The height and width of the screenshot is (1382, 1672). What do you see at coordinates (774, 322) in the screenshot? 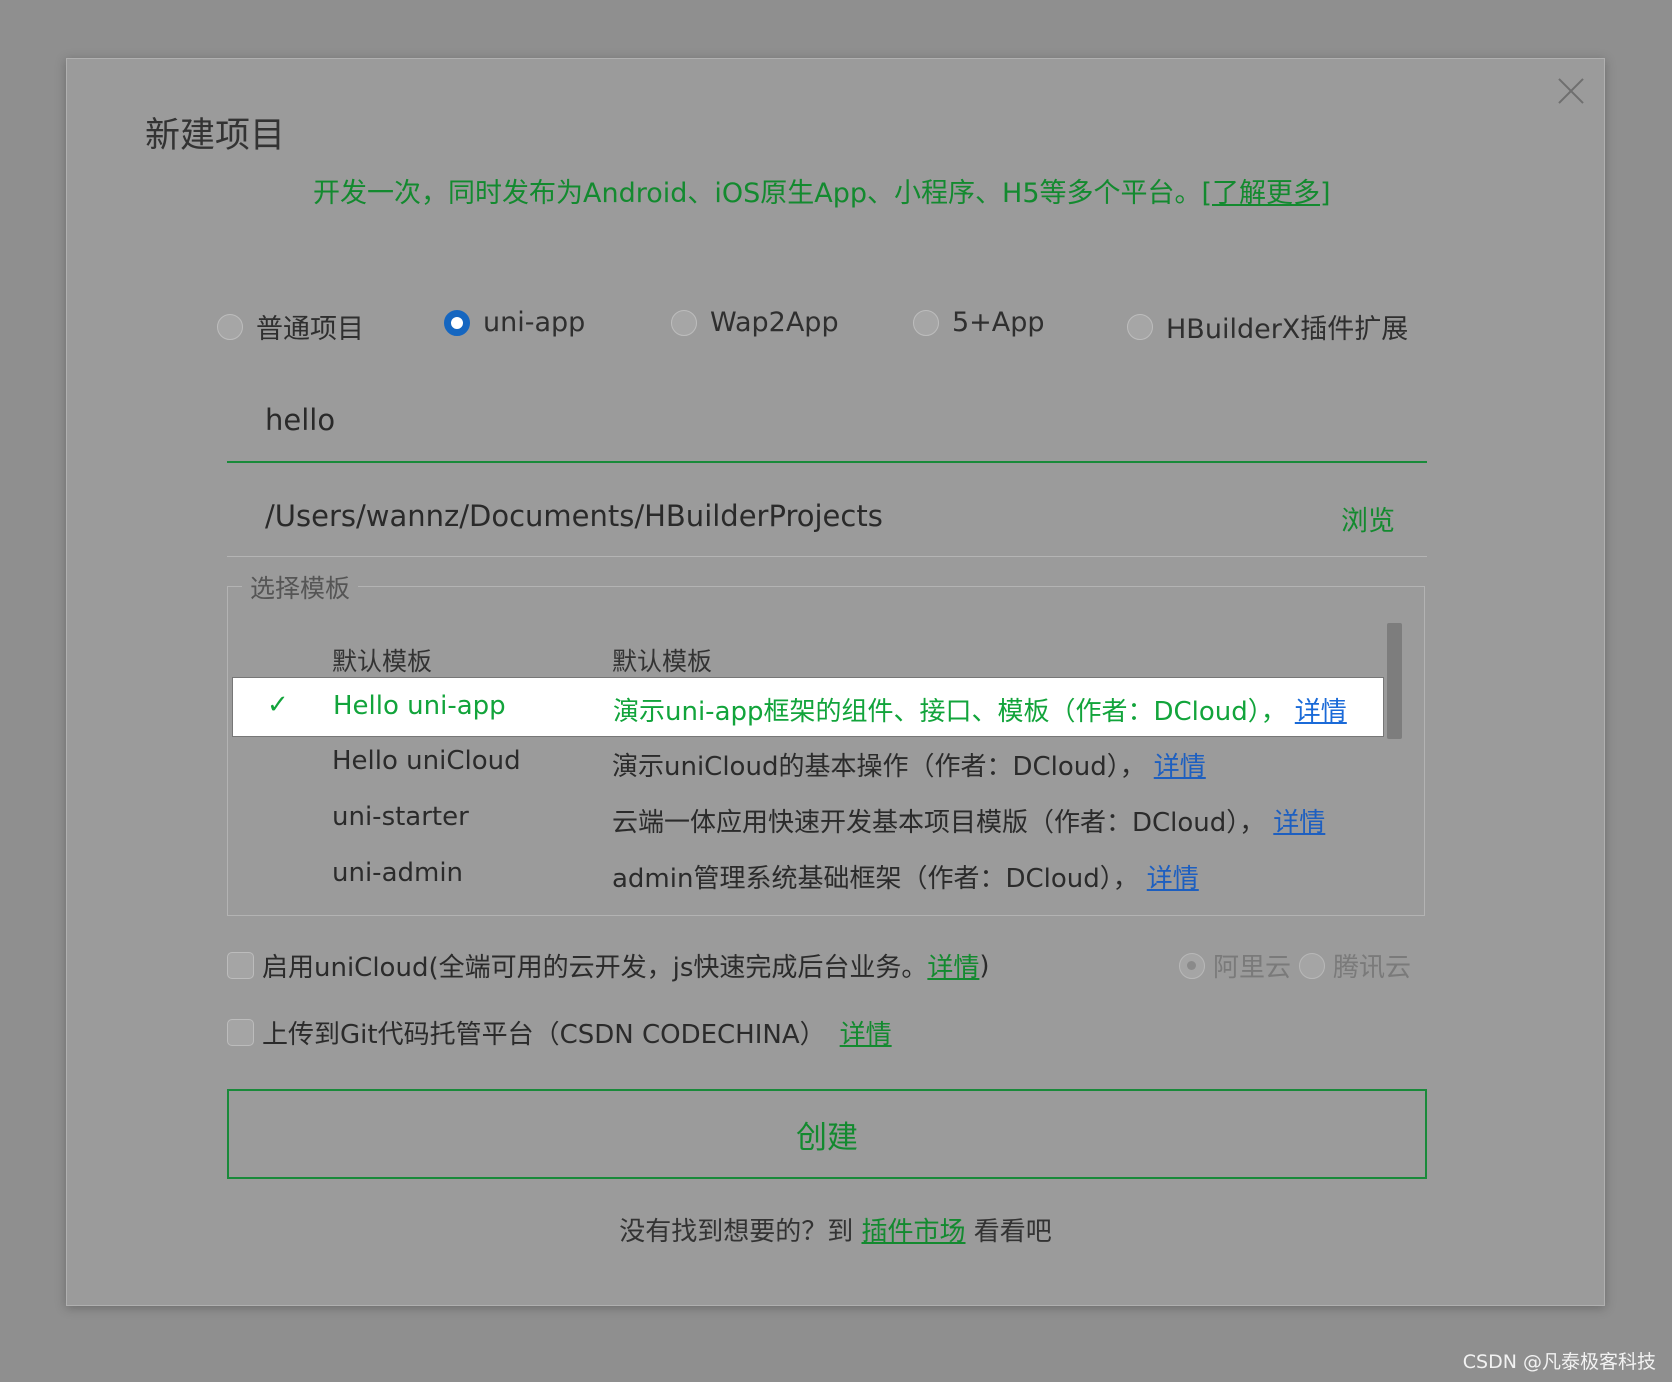
I see `radio-label: Wap2App` at bounding box center [774, 322].